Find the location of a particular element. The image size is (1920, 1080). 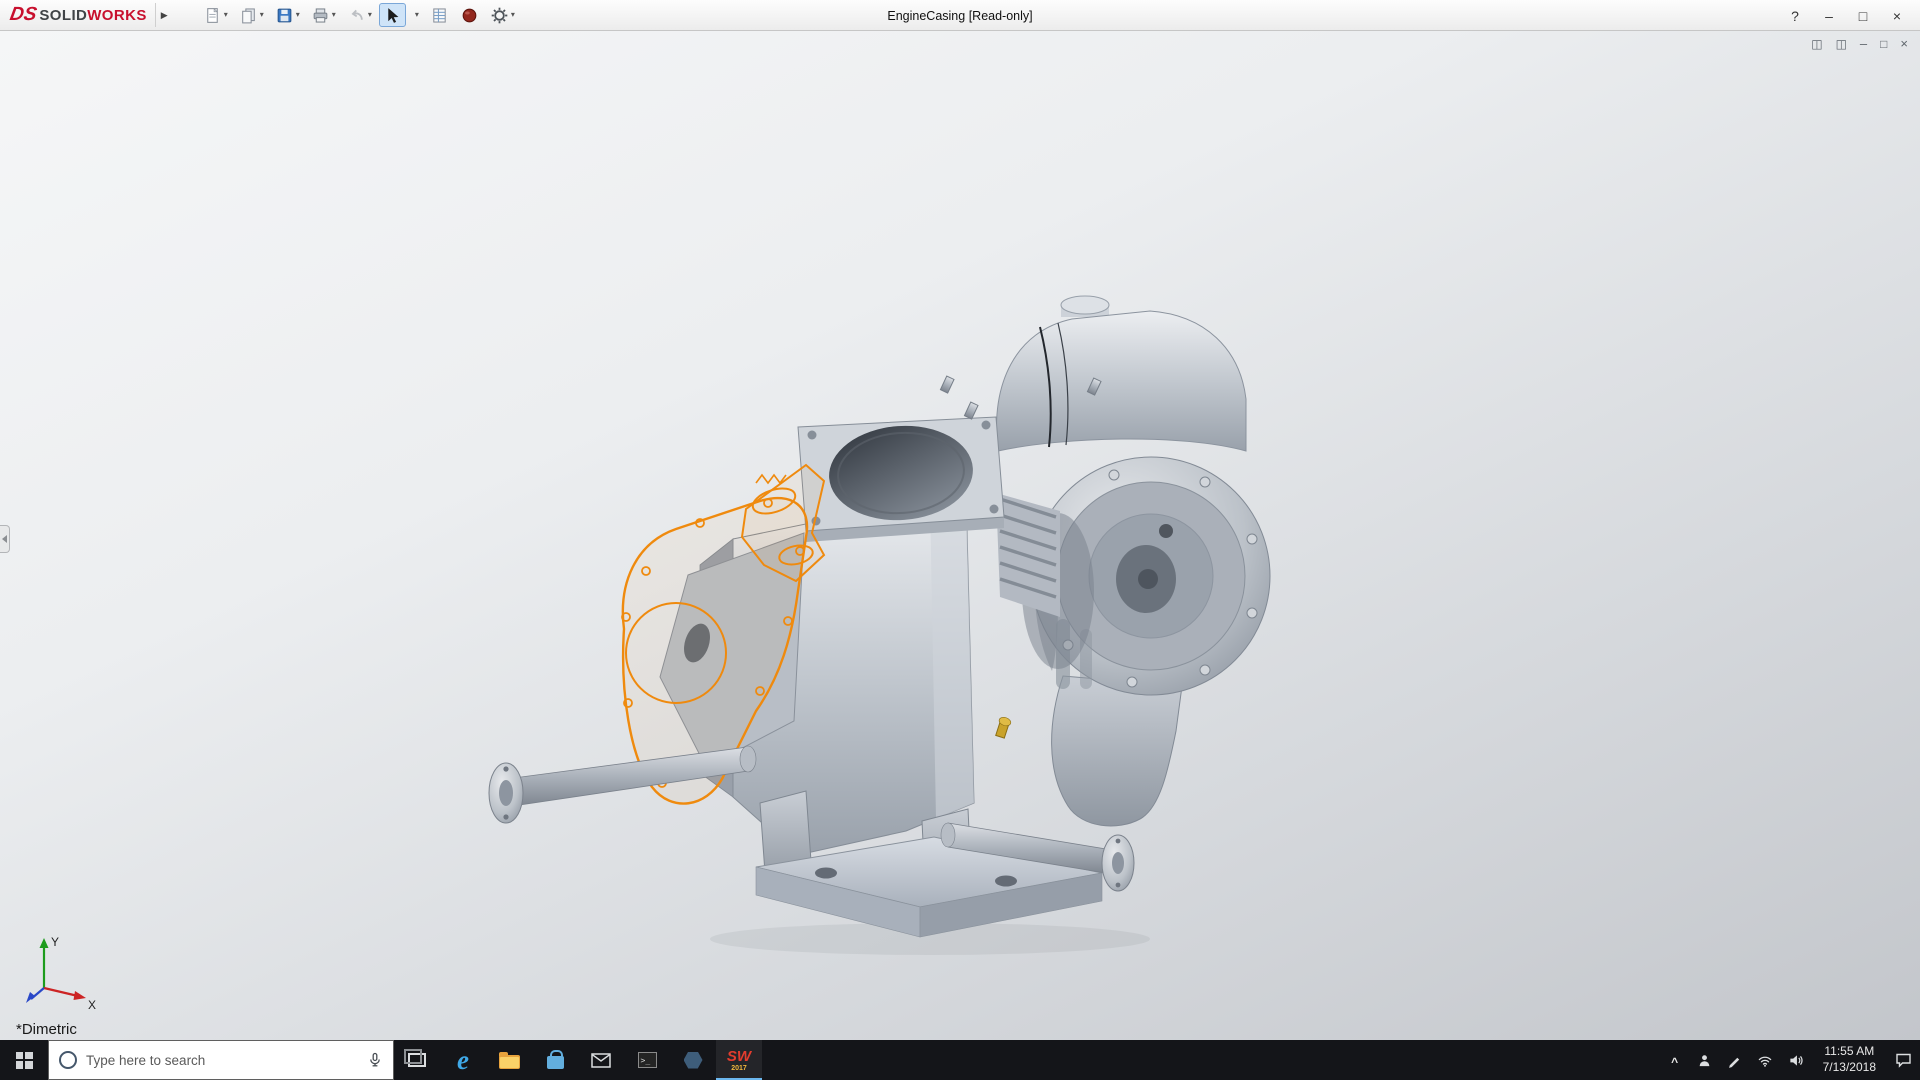

properties-icon is located at coordinates (439, 15).